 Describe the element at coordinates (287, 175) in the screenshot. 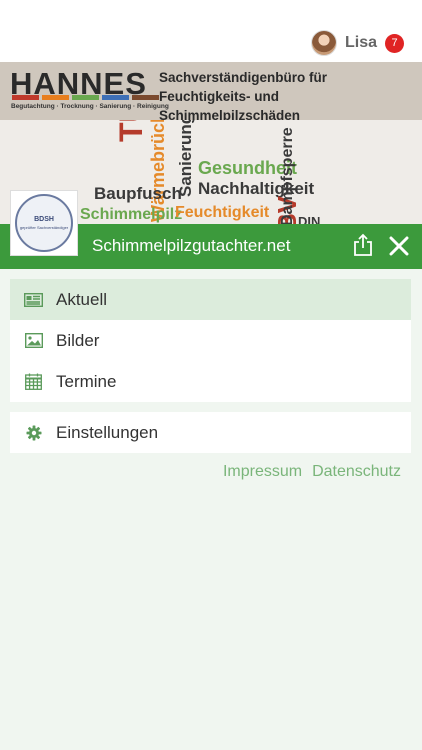

I see `cloud-word: Dampfsperre` at that location.